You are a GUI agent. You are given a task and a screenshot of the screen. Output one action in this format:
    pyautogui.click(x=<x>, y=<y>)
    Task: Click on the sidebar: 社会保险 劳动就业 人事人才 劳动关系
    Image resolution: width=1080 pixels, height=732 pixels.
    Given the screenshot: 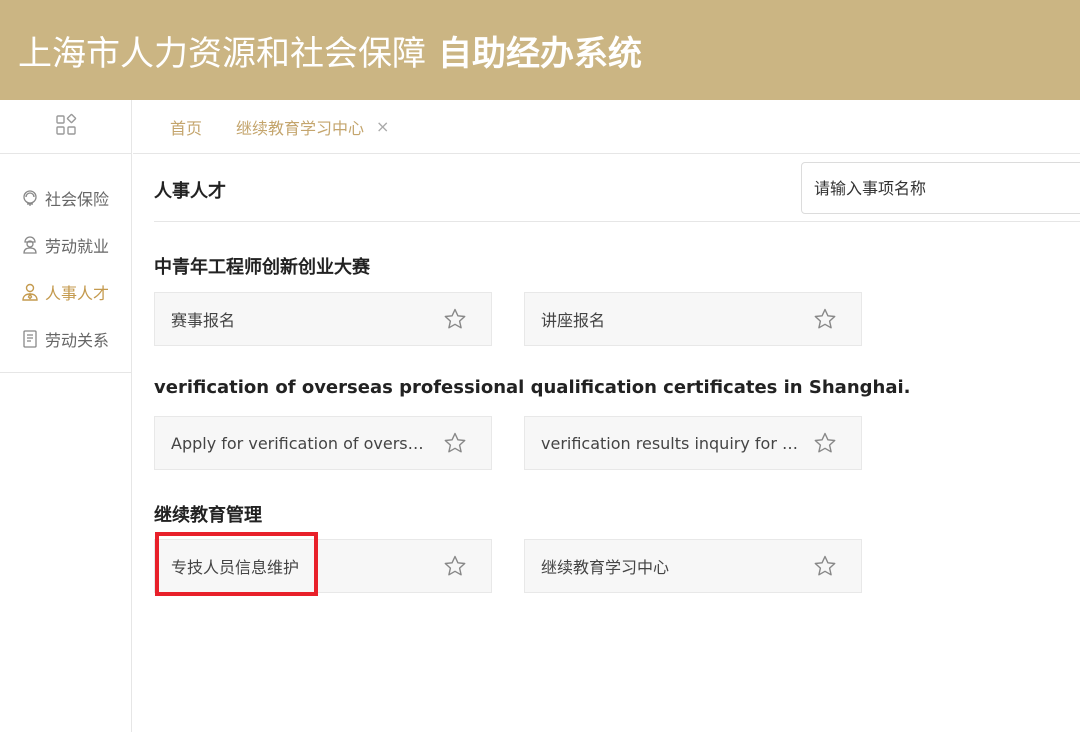 What is the action you would take?
    pyautogui.click(x=66, y=416)
    